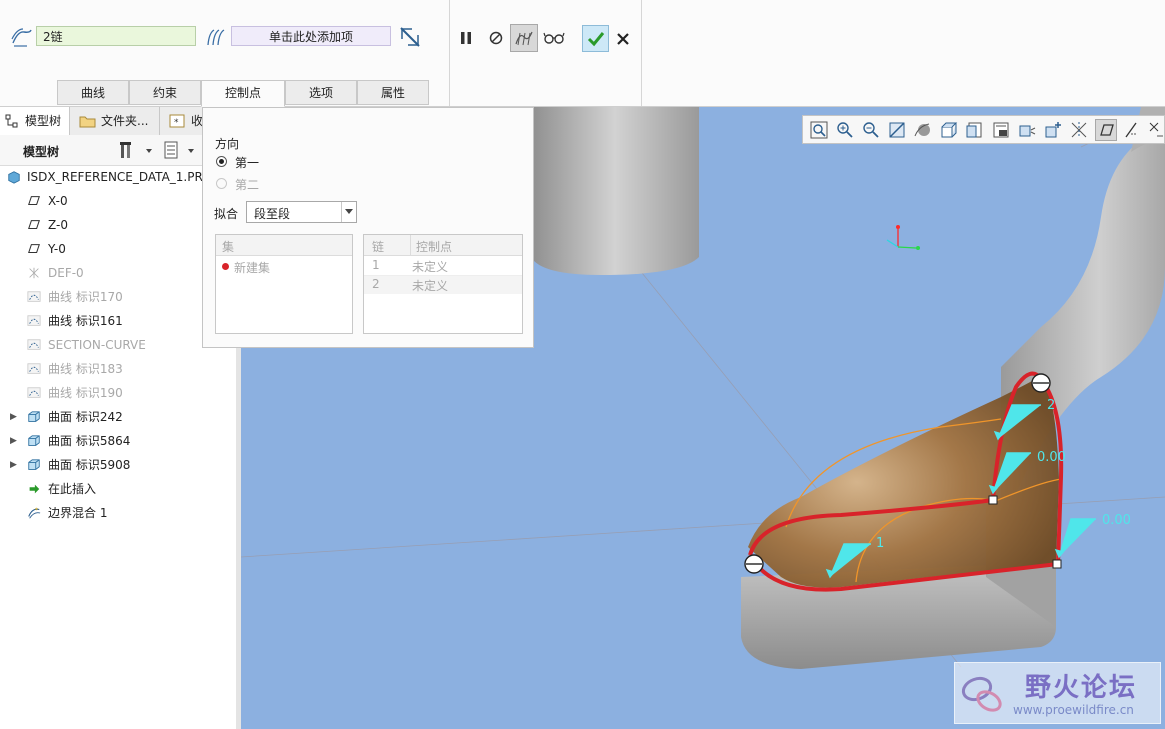 The image size is (1165, 729). Describe the element at coordinates (376, 265) in the screenshot. I see `row-chain: 1` at that location.